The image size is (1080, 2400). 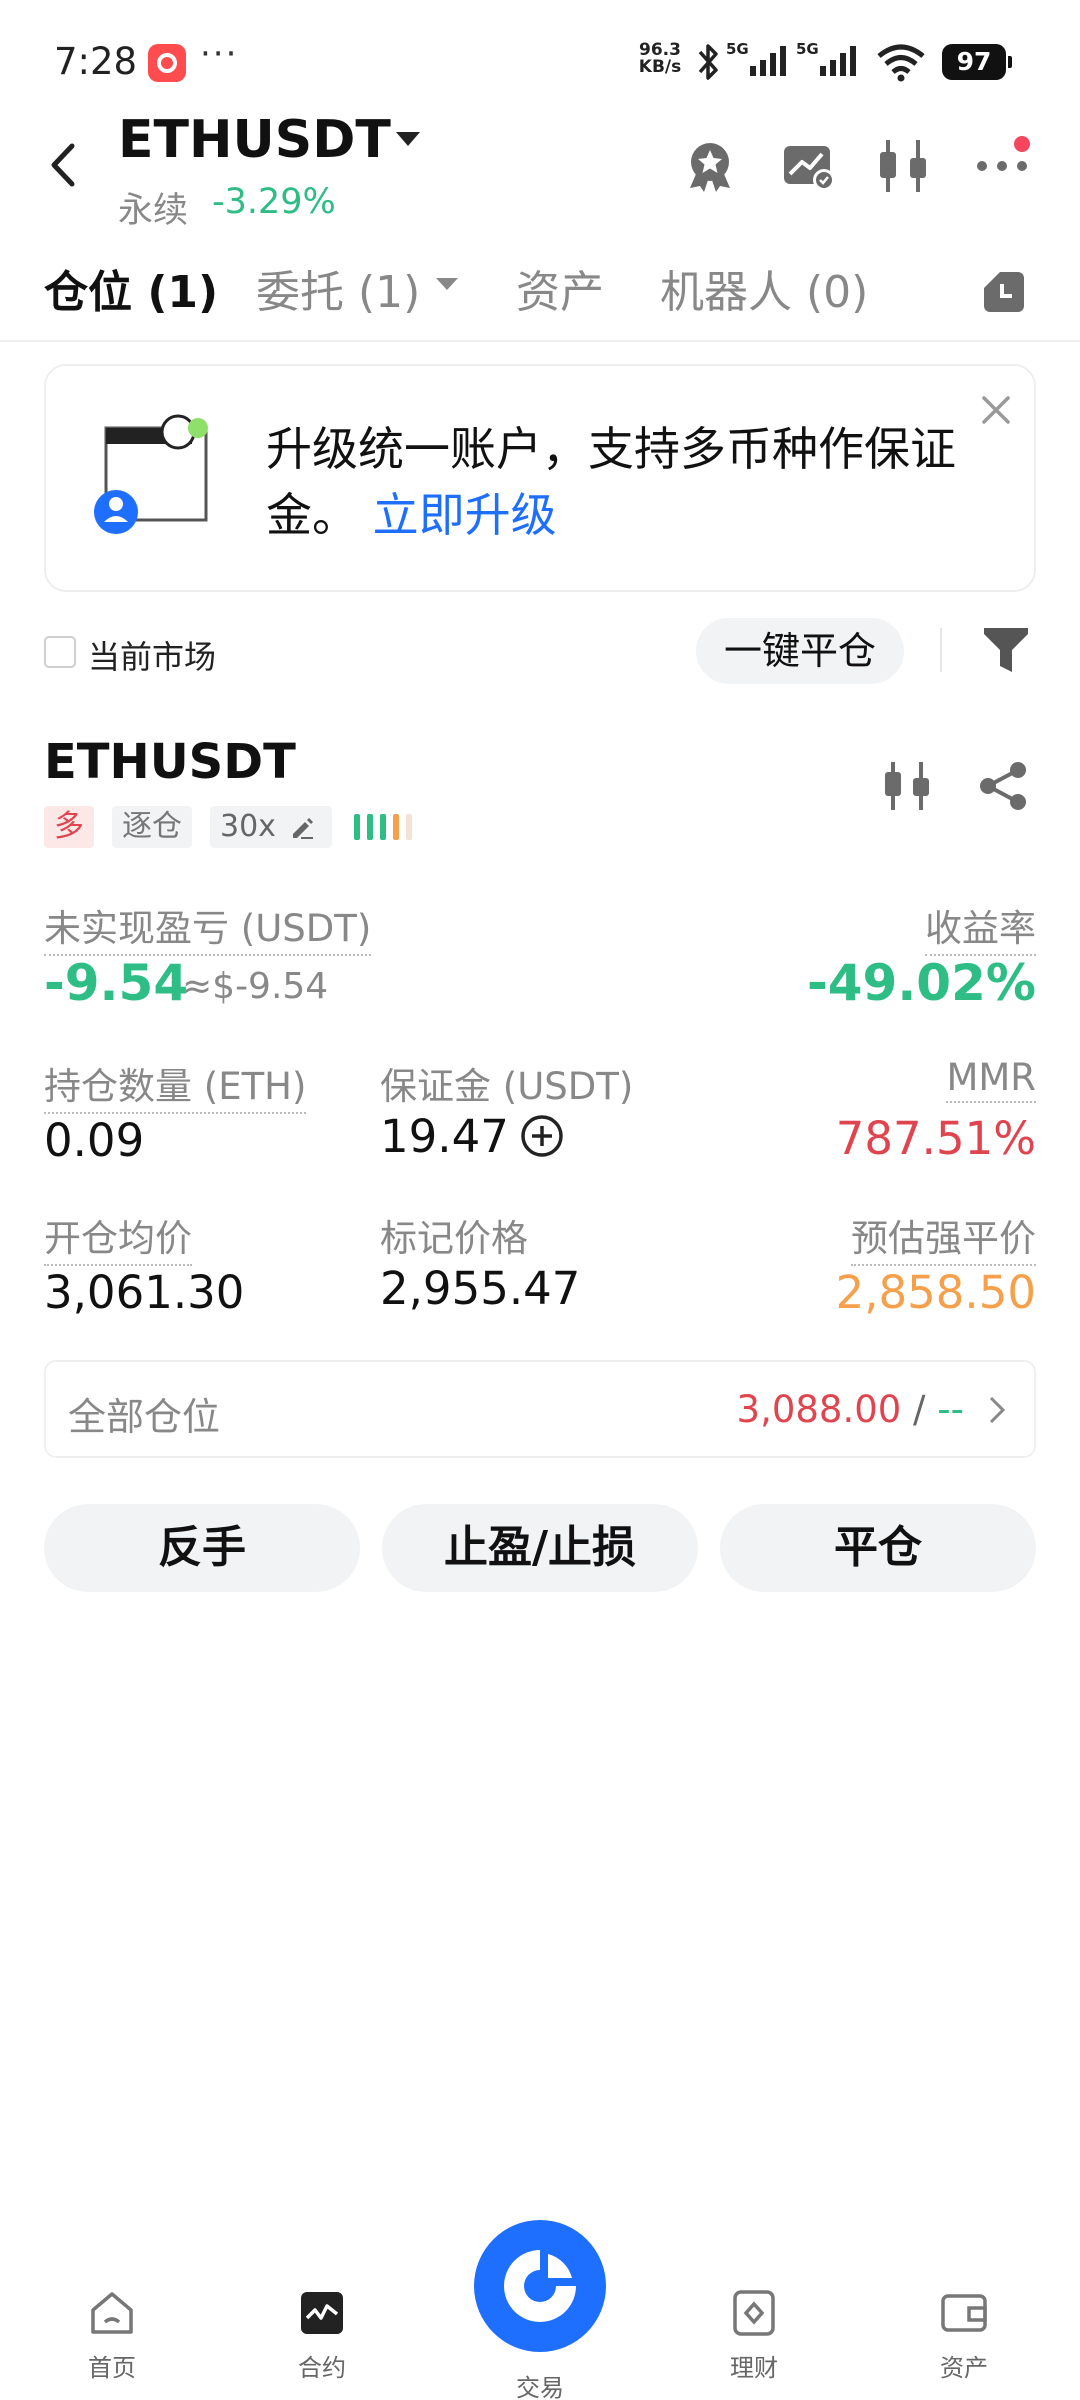 I want to click on tab-positions: 仓位 (1), so click(x=131, y=288).